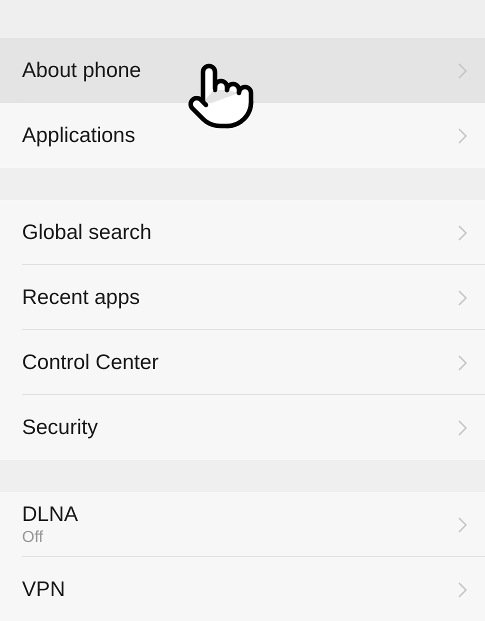  What do you see at coordinates (91, 363) in the screenshot?
I see `item-label: Control Center` at bounding box center [91, 363].